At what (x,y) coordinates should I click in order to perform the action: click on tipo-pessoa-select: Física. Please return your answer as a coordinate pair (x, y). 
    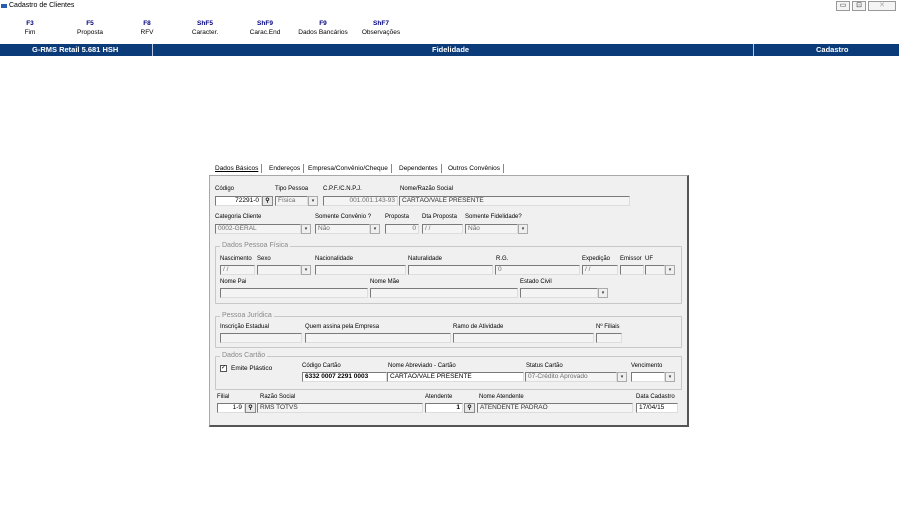
    Looking at the image, I should click on (291, 201).